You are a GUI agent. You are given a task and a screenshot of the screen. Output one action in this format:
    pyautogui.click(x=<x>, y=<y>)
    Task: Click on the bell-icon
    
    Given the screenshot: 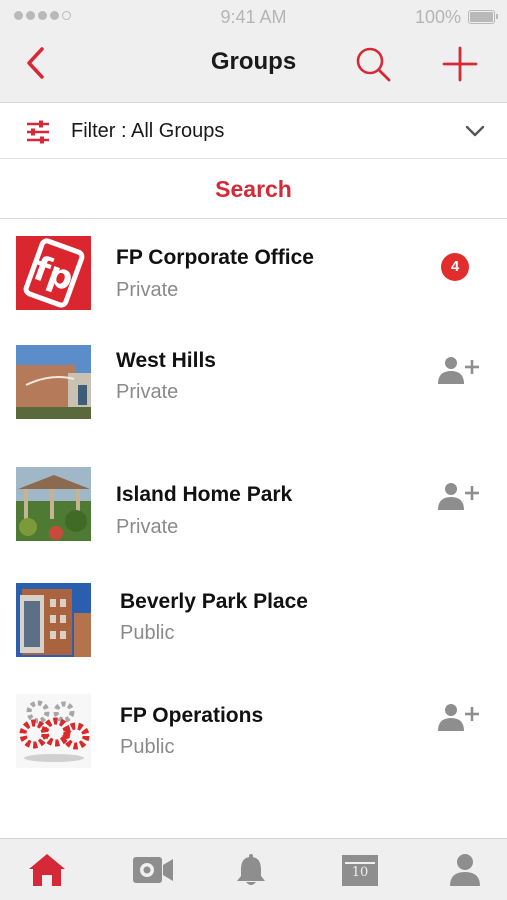 What is the action you would take?
    pyautogui.click(x=251, y=869)
    